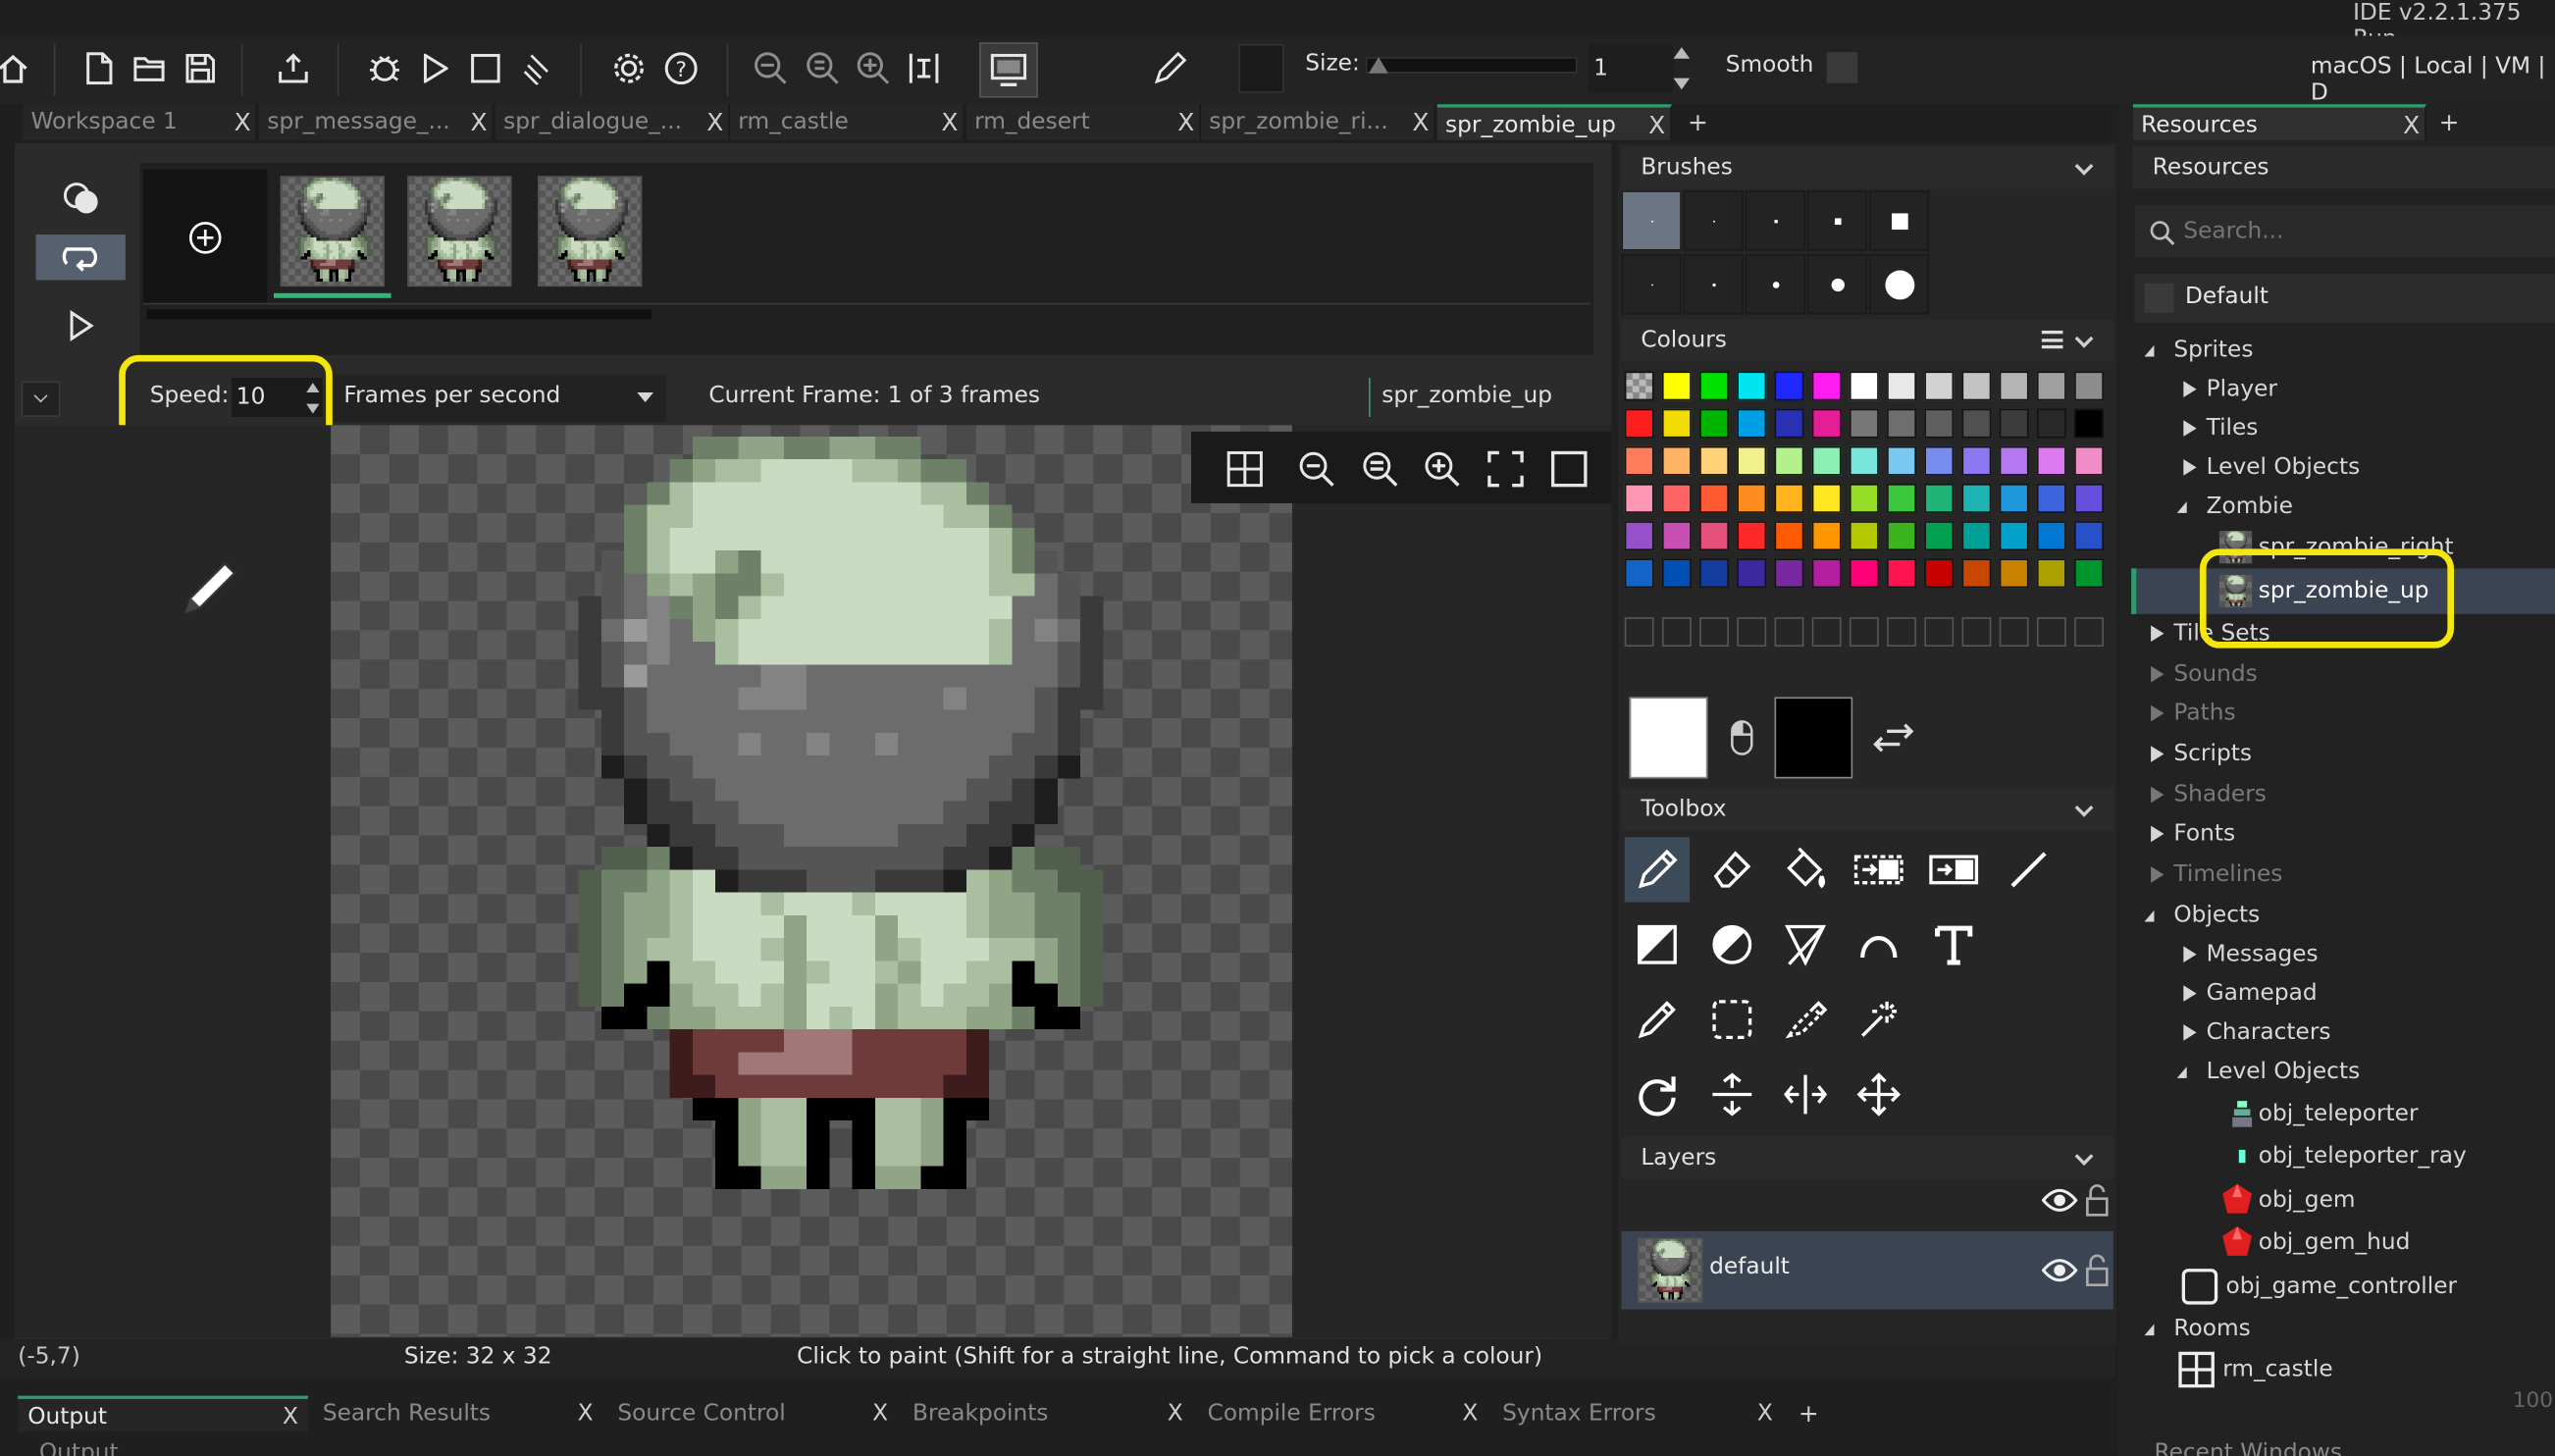 The width and height of the screenshot is (2555, 1456). Describe the element at coordinates (1813, 738) in the screenshot. I see `secondary-colour-swatch` at that location.